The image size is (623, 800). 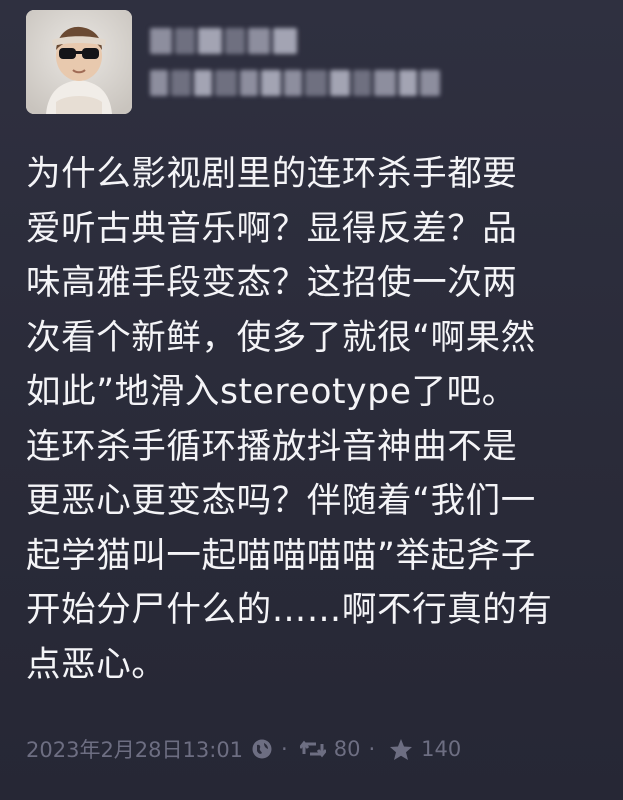 What do you see at coordinates (134, 749) in the screenshot?
I see `timestamp: 2023年2月28日13:01` at bounding box center [134, 749].